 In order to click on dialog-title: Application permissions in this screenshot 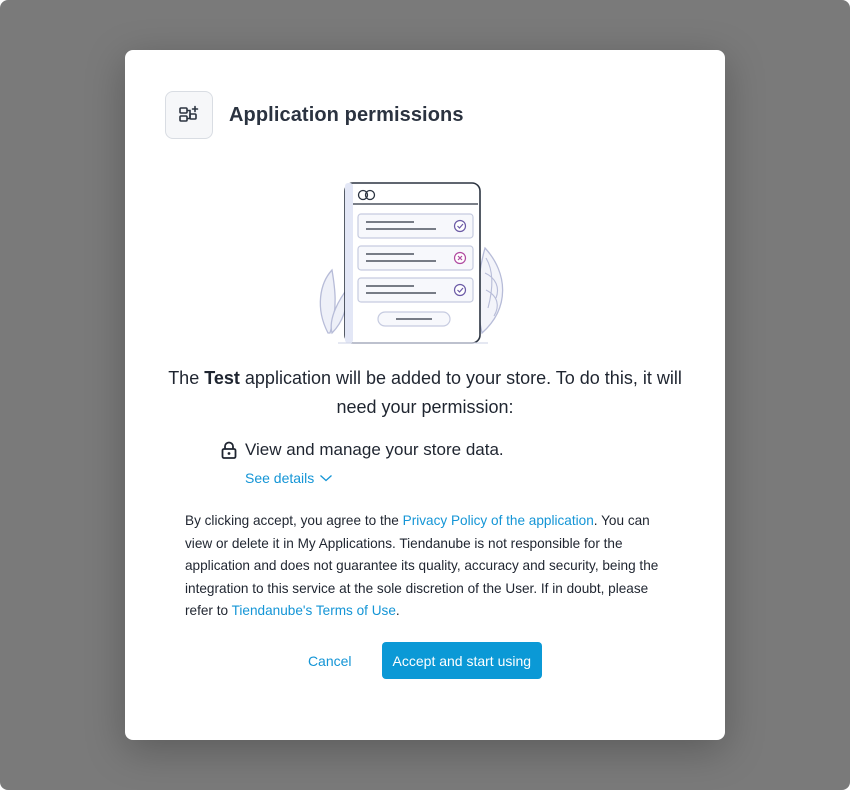, I will do `click(346, 114)`.